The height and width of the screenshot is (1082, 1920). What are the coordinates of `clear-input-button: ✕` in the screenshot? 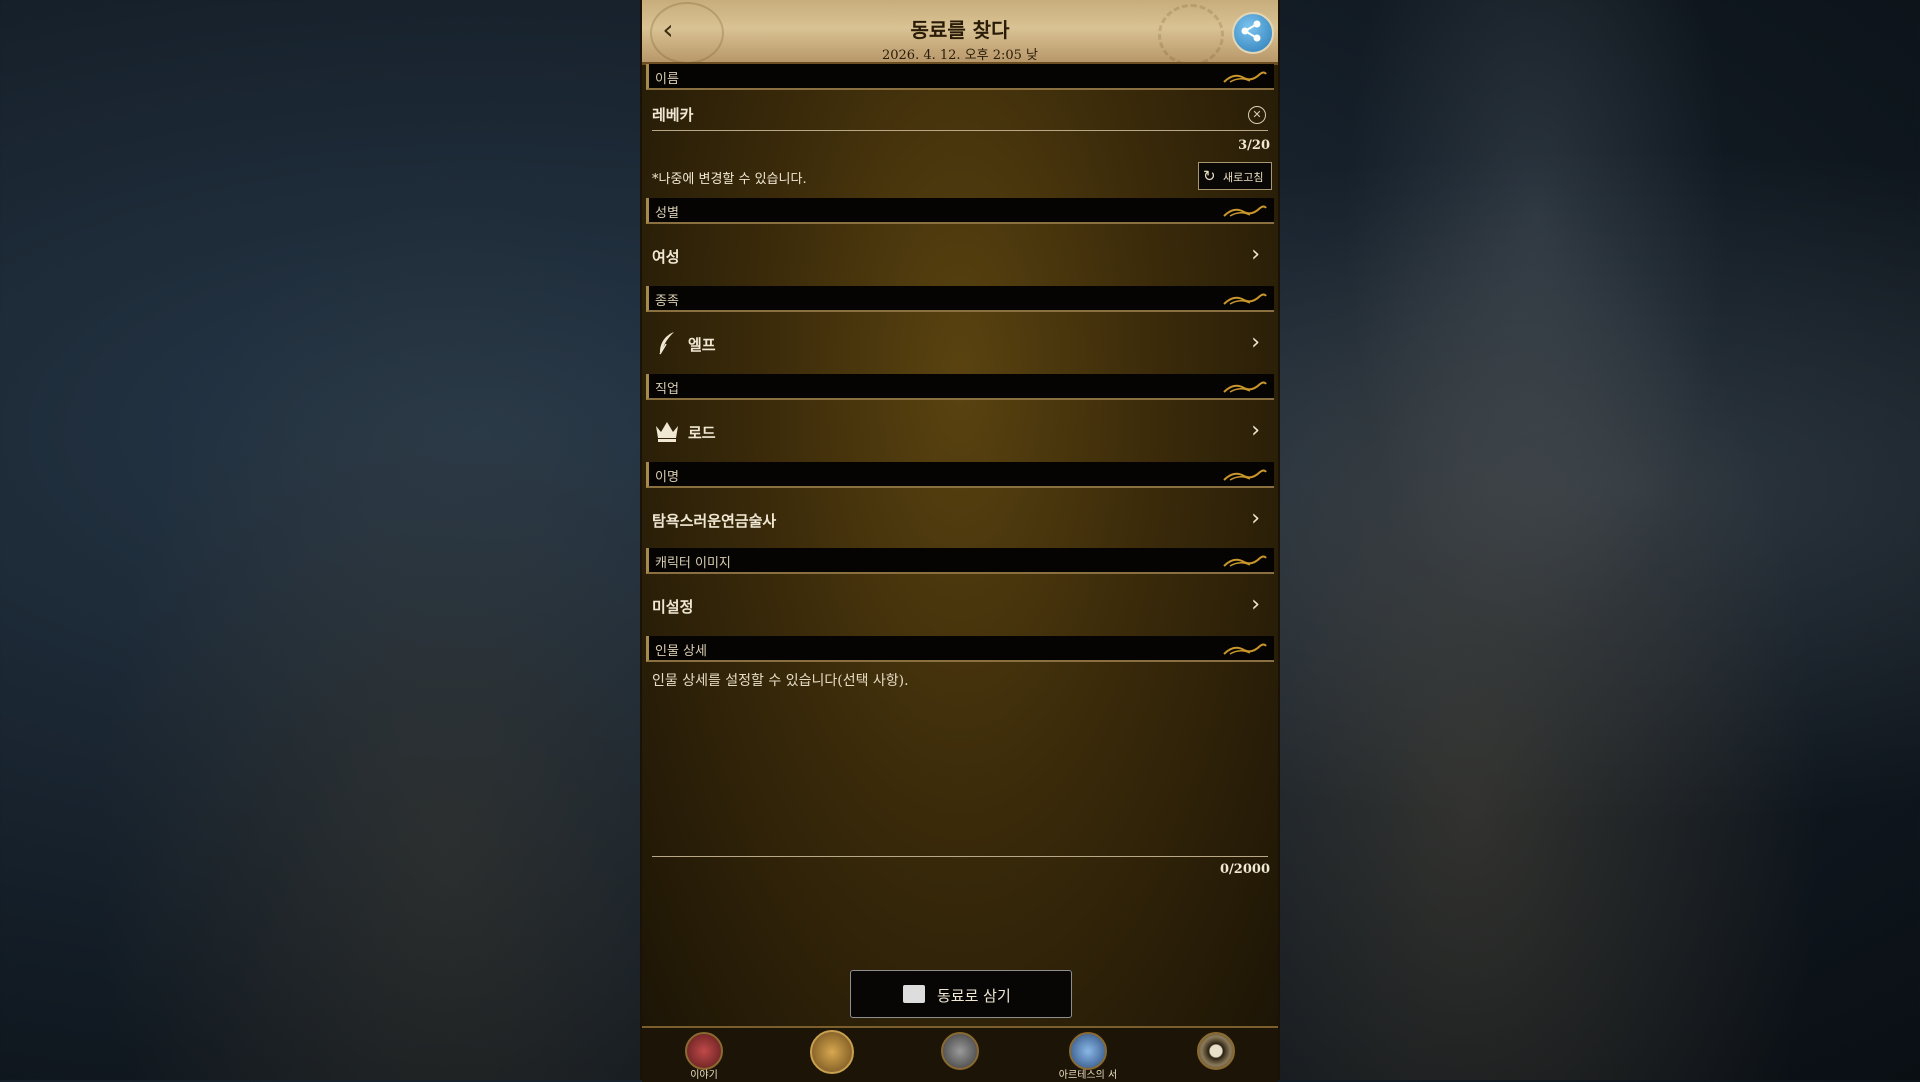 It's located at (1257, 115).